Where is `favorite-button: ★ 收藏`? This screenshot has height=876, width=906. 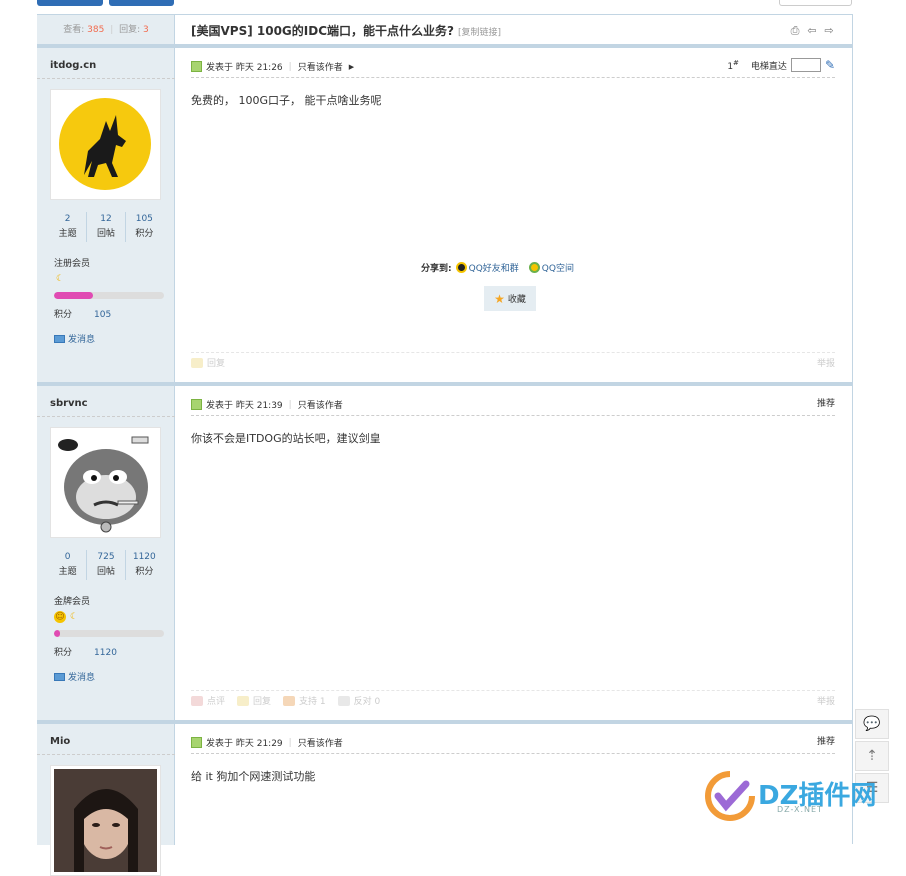
favorite-button: ★ 收藏 is located at coordinates (510, 298).